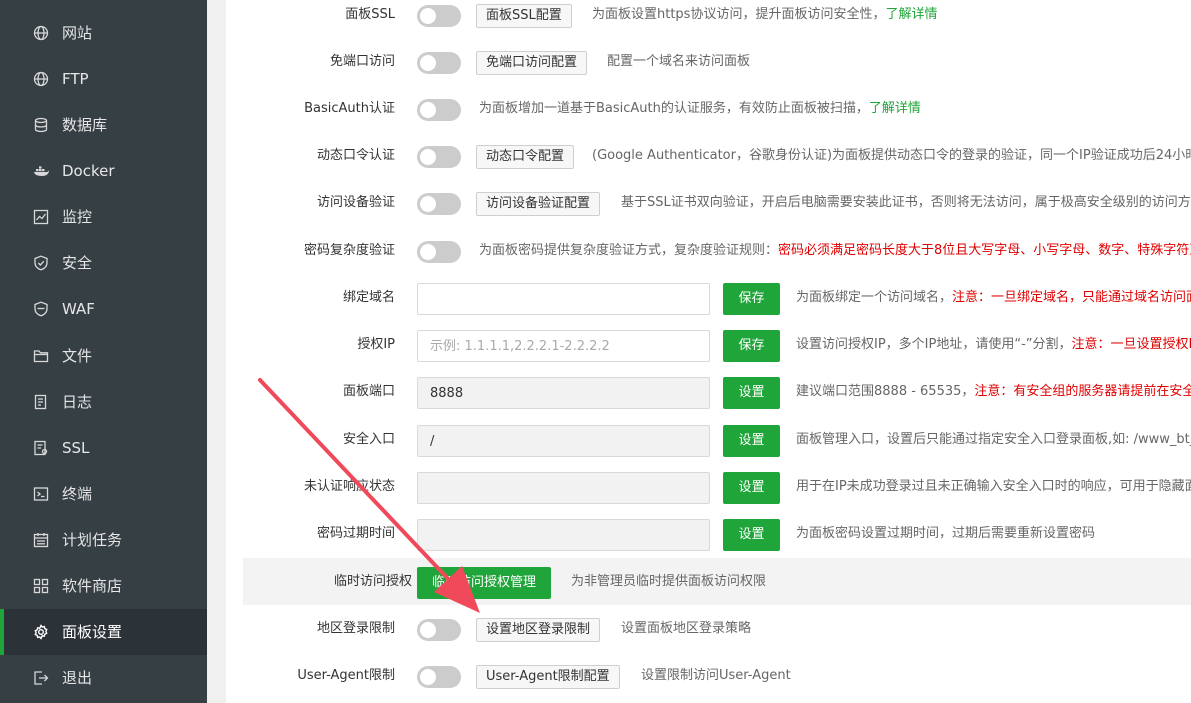 The height and width of the screenshot is (703, 1191). I want to click on panel-ssl-config-button: 面板SSL配置, so click(524, 16).